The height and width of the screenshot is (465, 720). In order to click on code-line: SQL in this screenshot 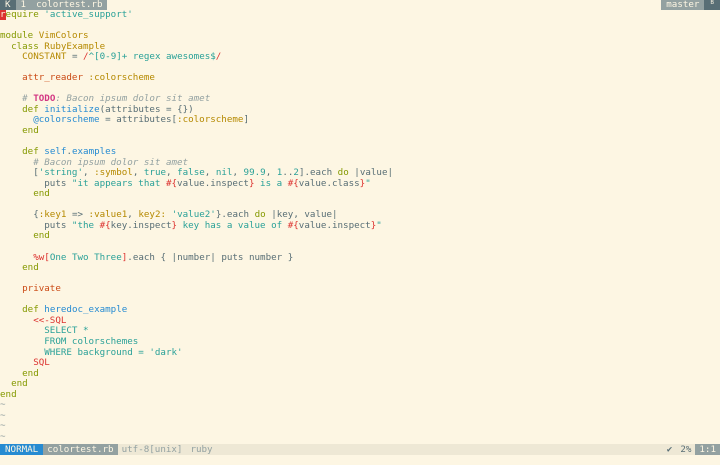, I will do `click(41, 363)`.